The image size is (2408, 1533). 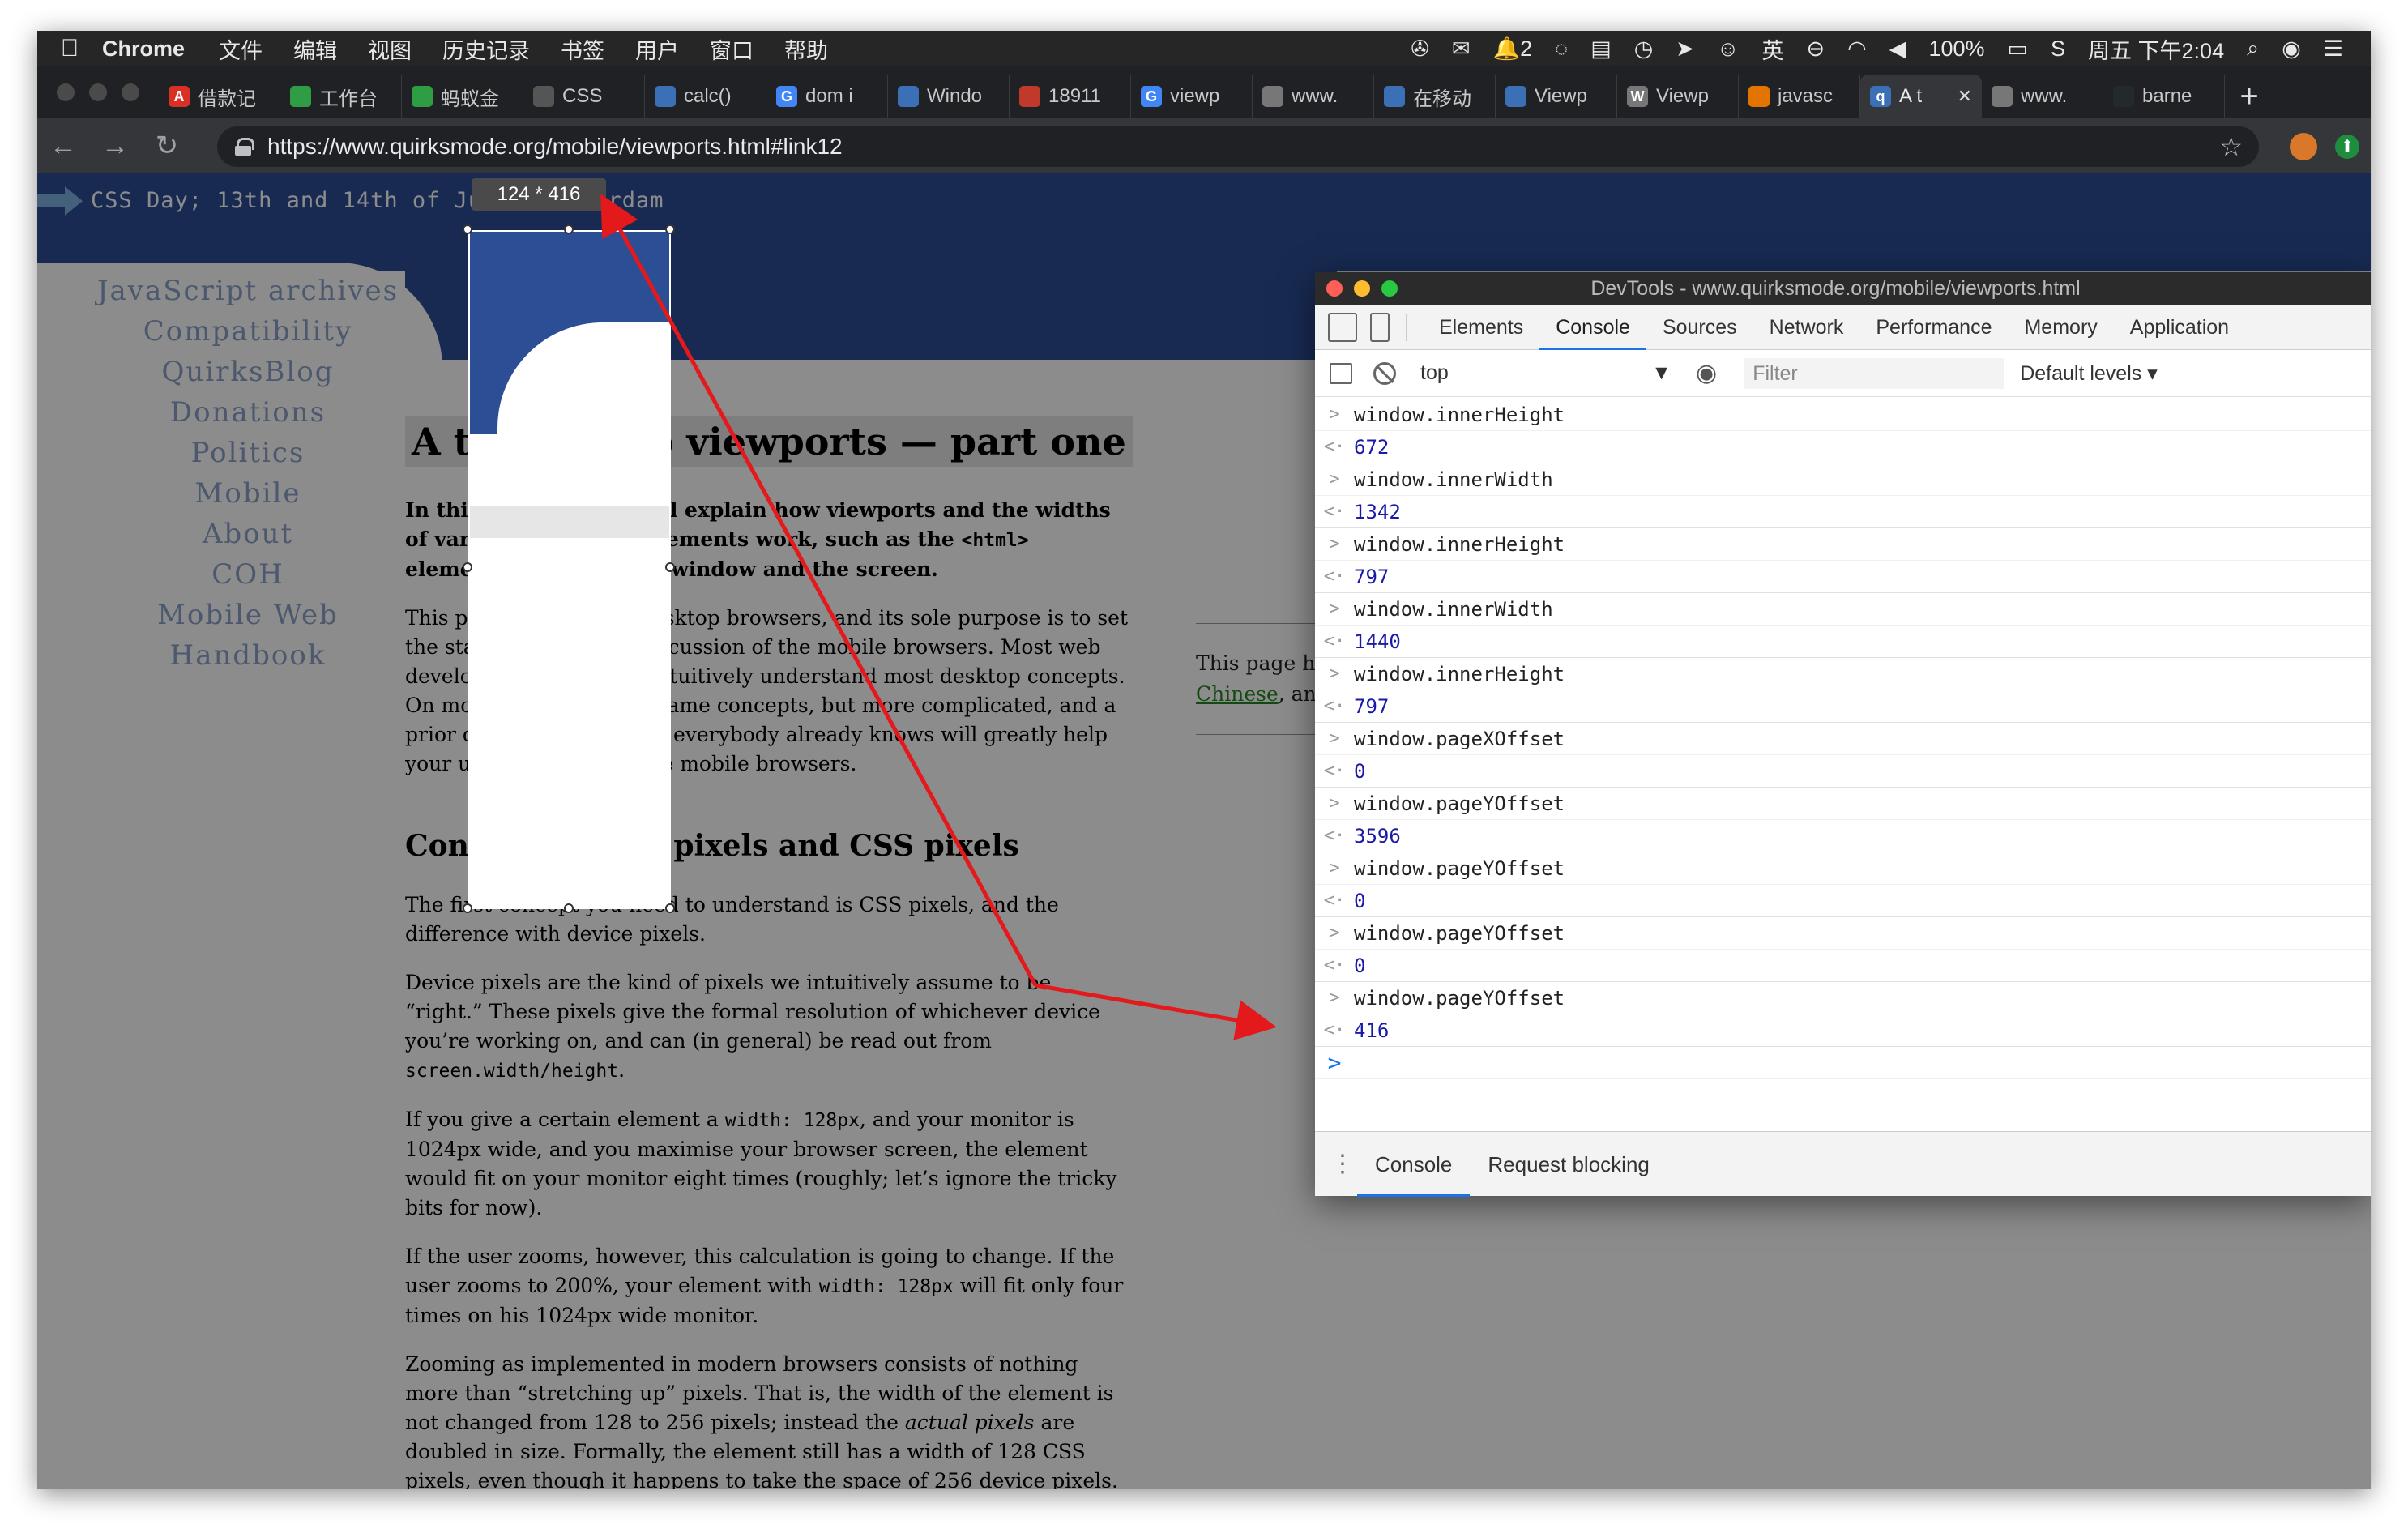 What do you see at coordinates (2347, 147) in the screenshot?
I see `extension-icon: ⬆` at bounding box center [2347, 147].